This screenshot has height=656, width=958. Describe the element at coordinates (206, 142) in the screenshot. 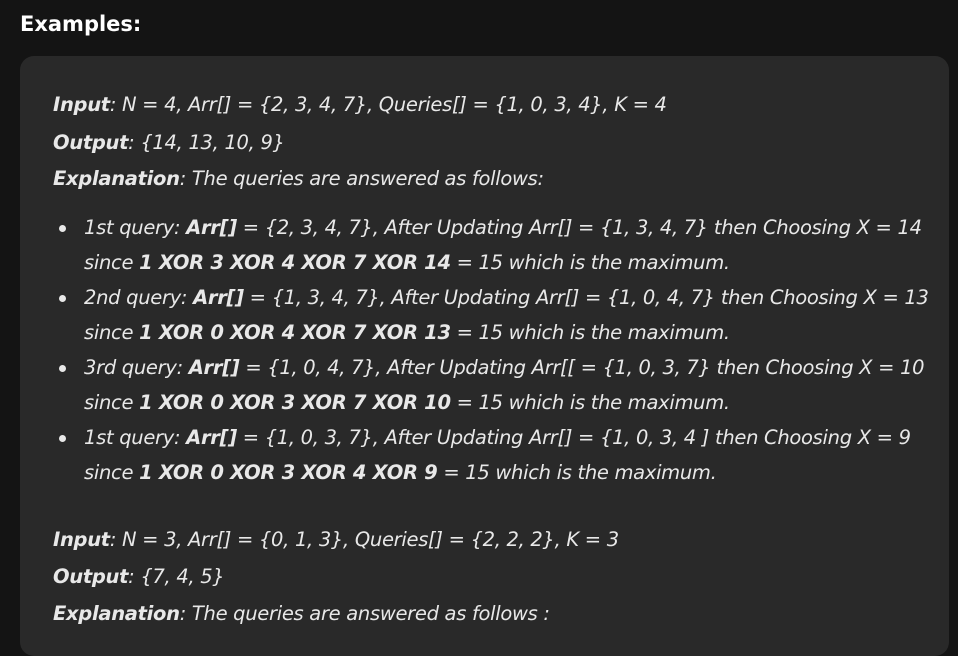

I see `output-text: : {14, 13, 10, 9}` at that location.